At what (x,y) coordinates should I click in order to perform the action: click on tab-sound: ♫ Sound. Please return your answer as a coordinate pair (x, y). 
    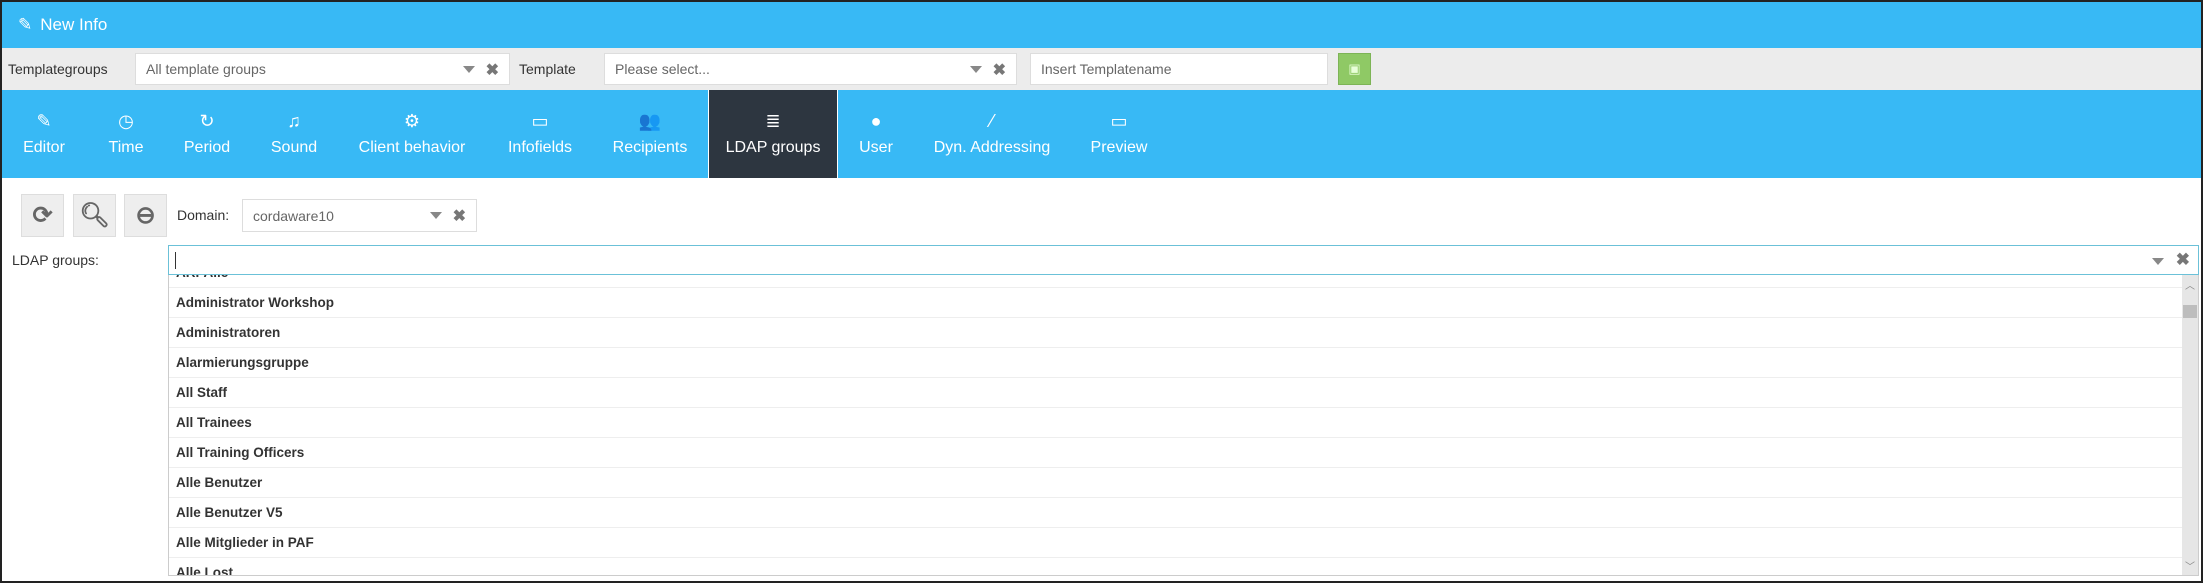
    Looking at the image, I should click on (294, 134).